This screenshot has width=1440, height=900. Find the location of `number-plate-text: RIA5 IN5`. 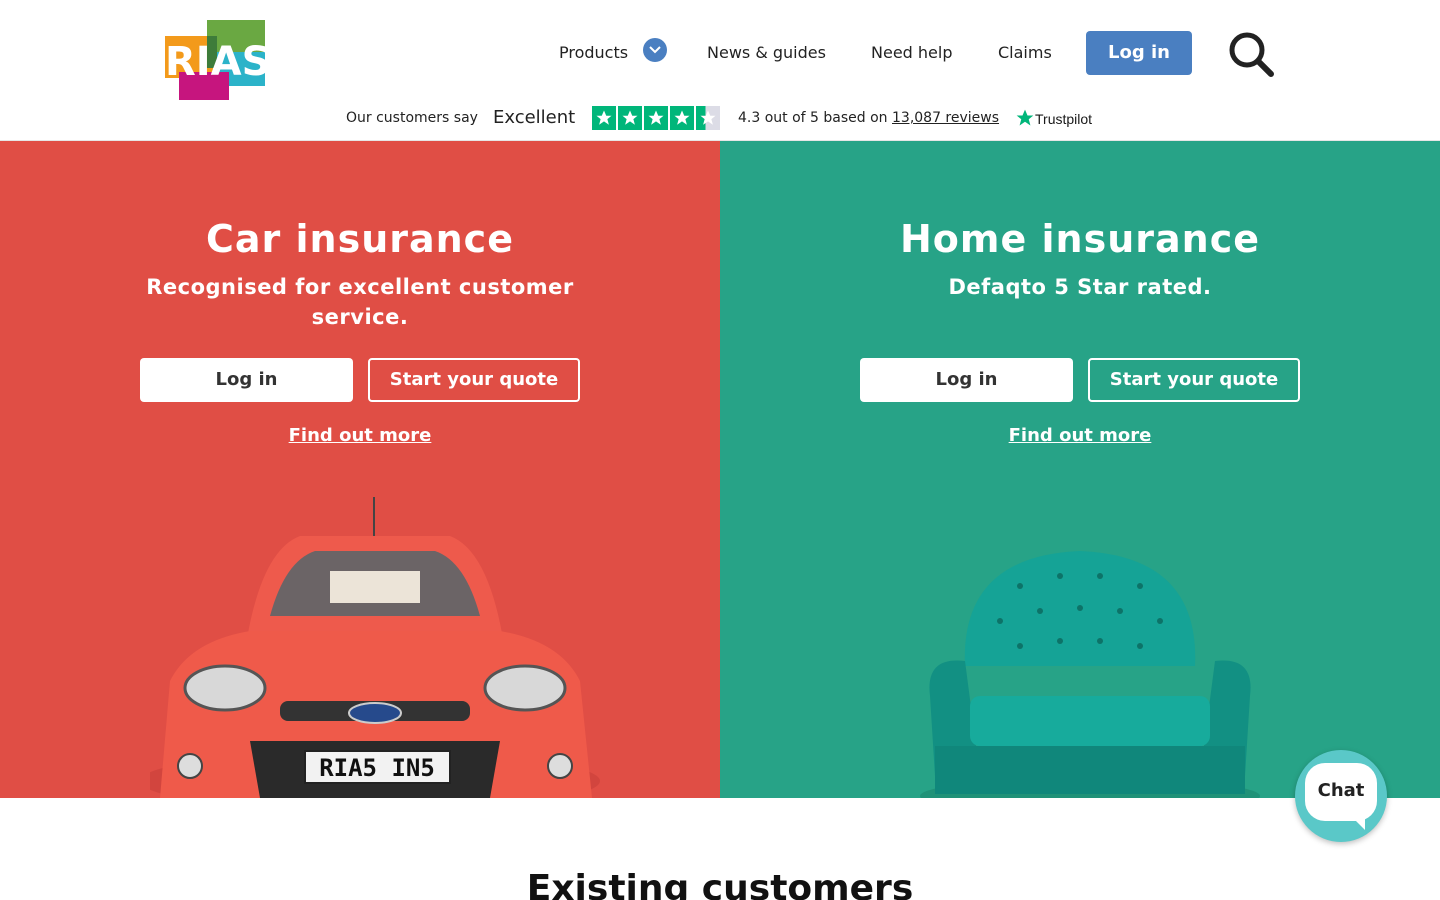

number-plate-text: RIA5 IN5 is located at coordinates (377, 768).